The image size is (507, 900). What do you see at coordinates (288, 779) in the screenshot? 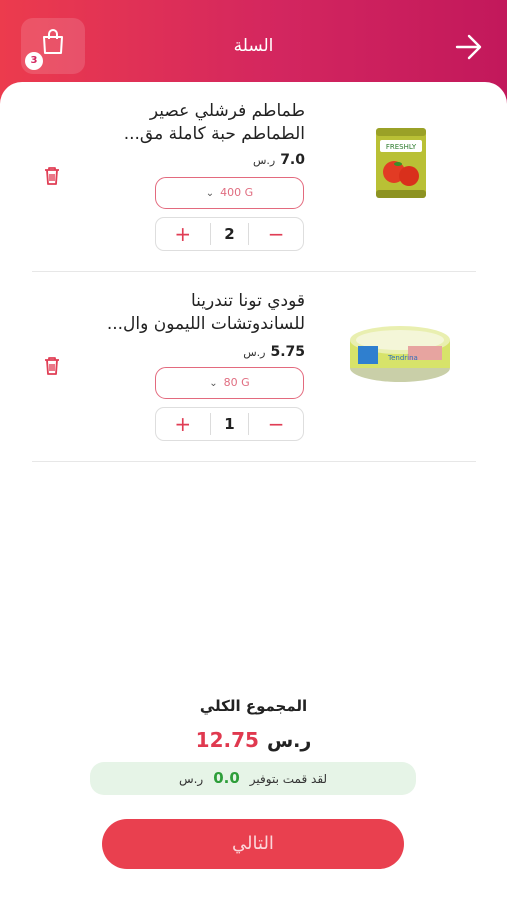
I see `savings-label: لقد قمت بتوفير` at bounding box center [288, 779].